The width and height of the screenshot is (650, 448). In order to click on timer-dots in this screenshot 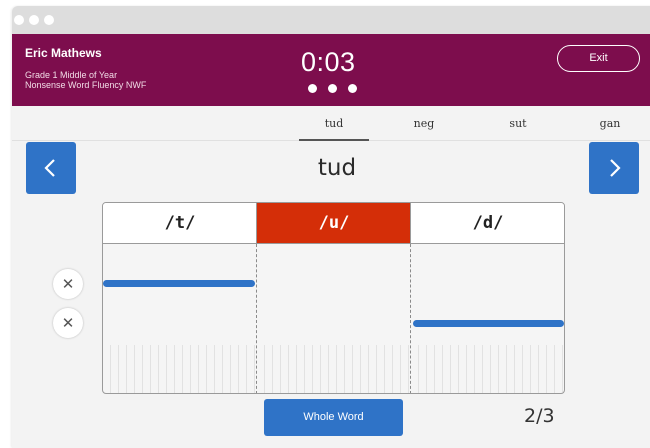, I will do `click(333, 89)`.